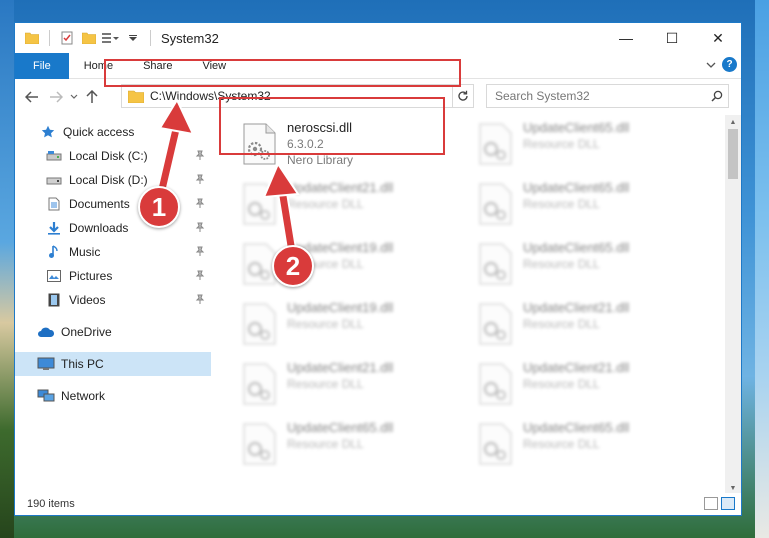 Image resolution: width=769 pixels, height=538 pixels. What do you see at coordinates (159, 207) in the screenshot?
I see `step-badge-1: 1` at bounding box center [159, 207].